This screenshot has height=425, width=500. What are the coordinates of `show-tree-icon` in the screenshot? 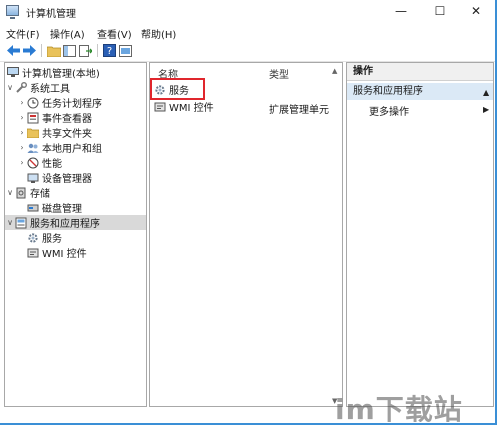 It's located at (69, 50).